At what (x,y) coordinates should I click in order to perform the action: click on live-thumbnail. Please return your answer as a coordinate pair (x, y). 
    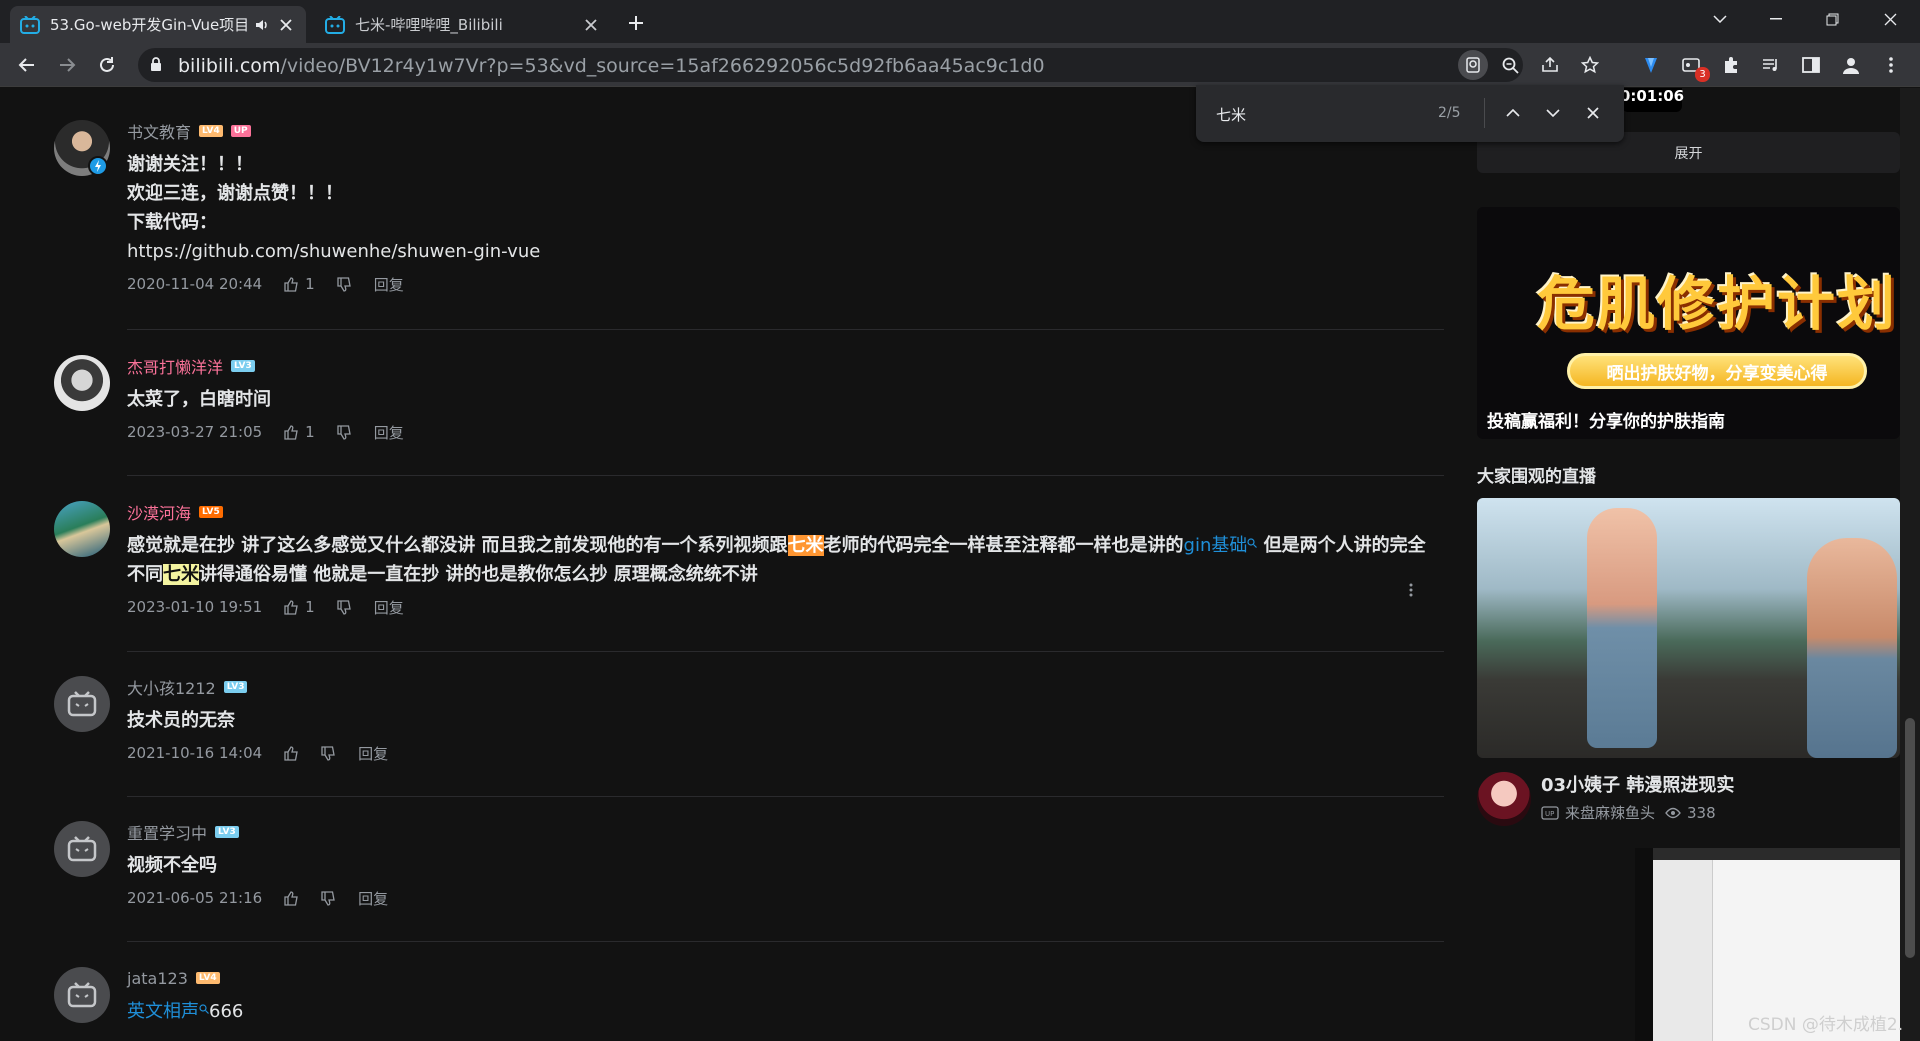
    Looking at the image, I should click on (1688, 628).